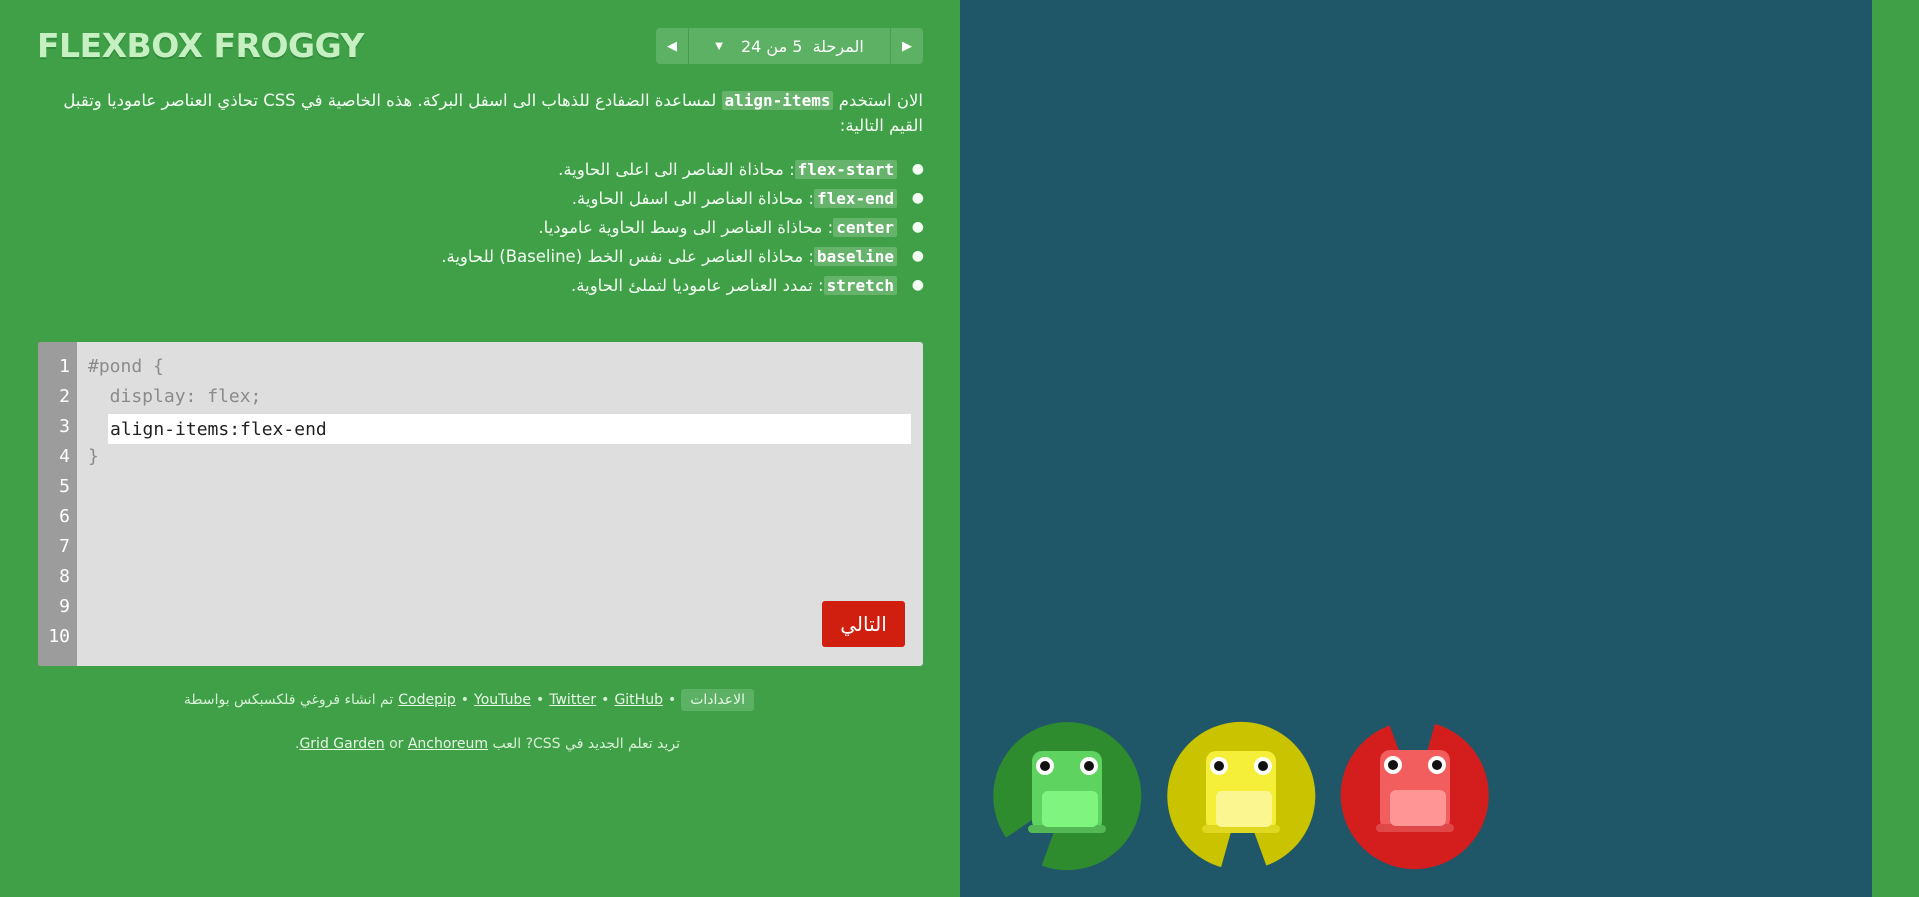 This screenshot has height=897, width=1919. Describe the element at coordinates (860, 285) in the screenshot. I see `value-code: stretch` at that location.